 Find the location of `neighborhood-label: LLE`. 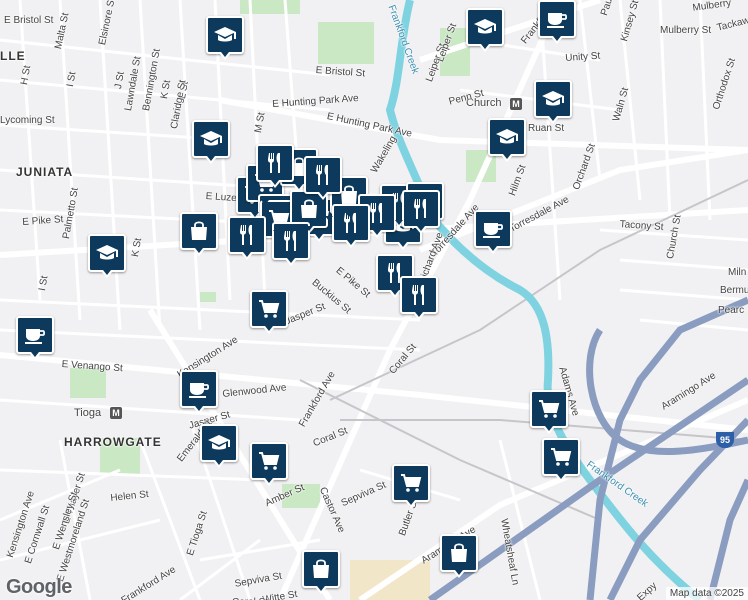

neighborhood-label: LLE is located at coordinates (13, 56).